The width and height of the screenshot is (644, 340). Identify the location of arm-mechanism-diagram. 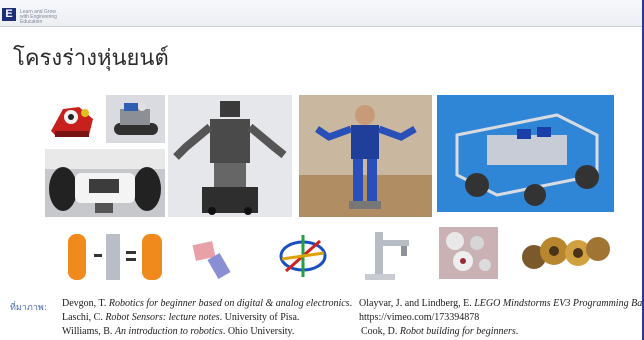
(386, 255).